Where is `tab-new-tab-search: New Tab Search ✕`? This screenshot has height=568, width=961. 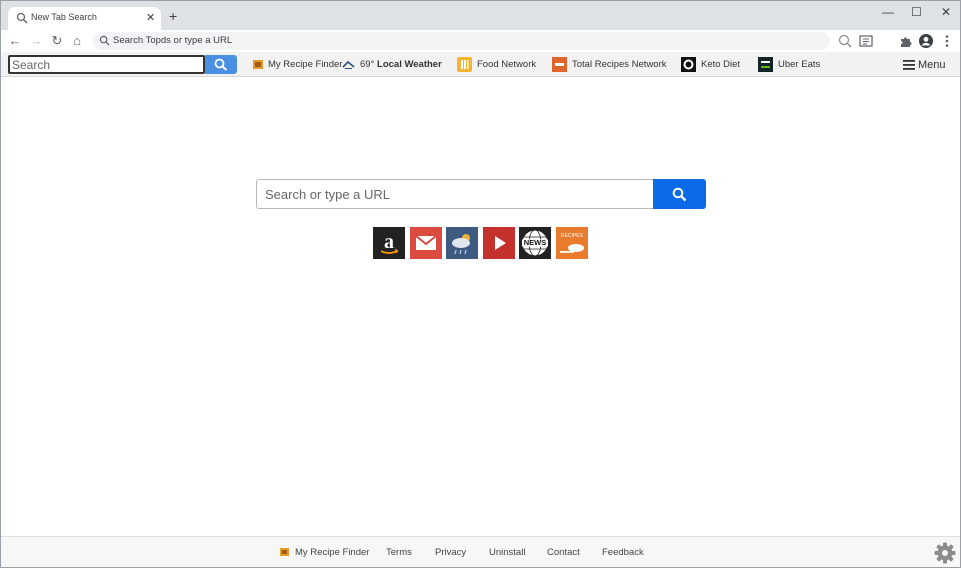
tab-new-tab-search: New Tab Search ✕ is located at coordinates (84, 18).